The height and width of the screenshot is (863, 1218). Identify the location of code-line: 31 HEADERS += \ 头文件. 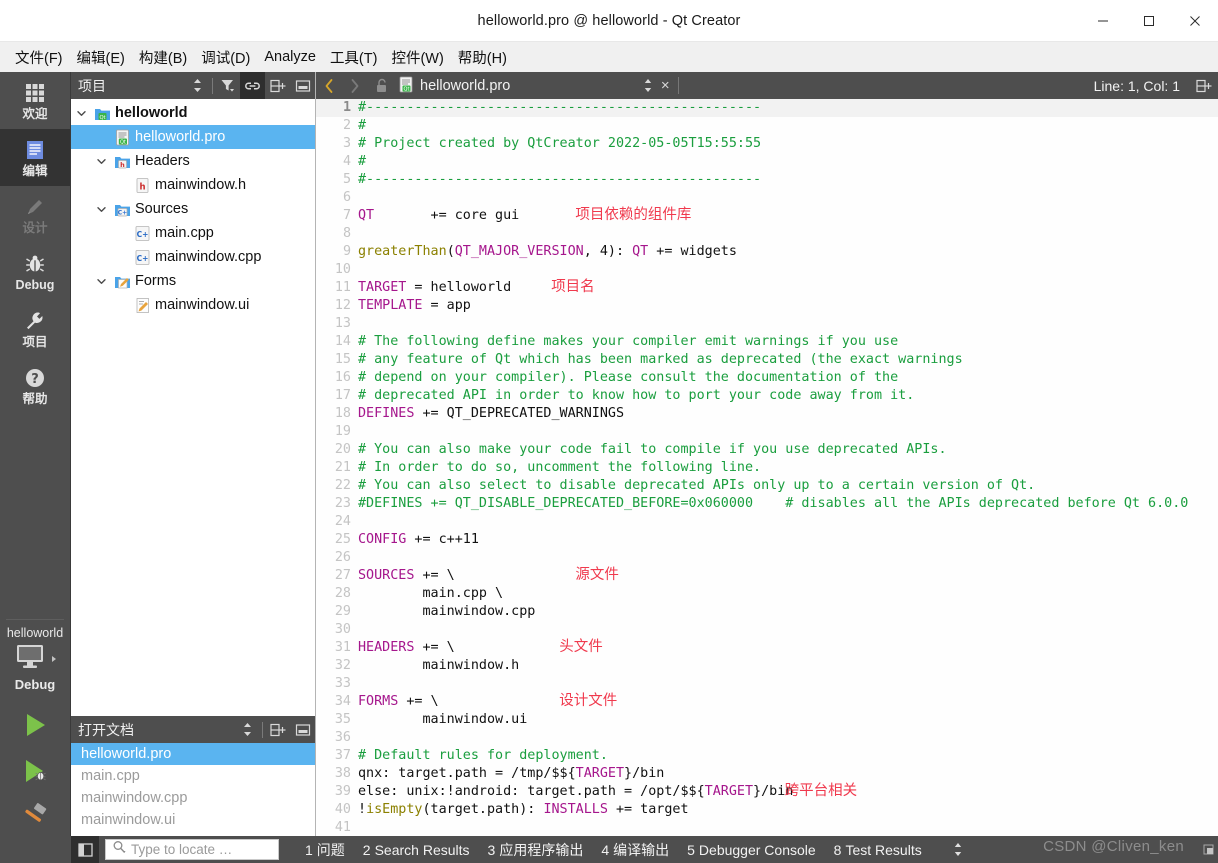
(767, 648).